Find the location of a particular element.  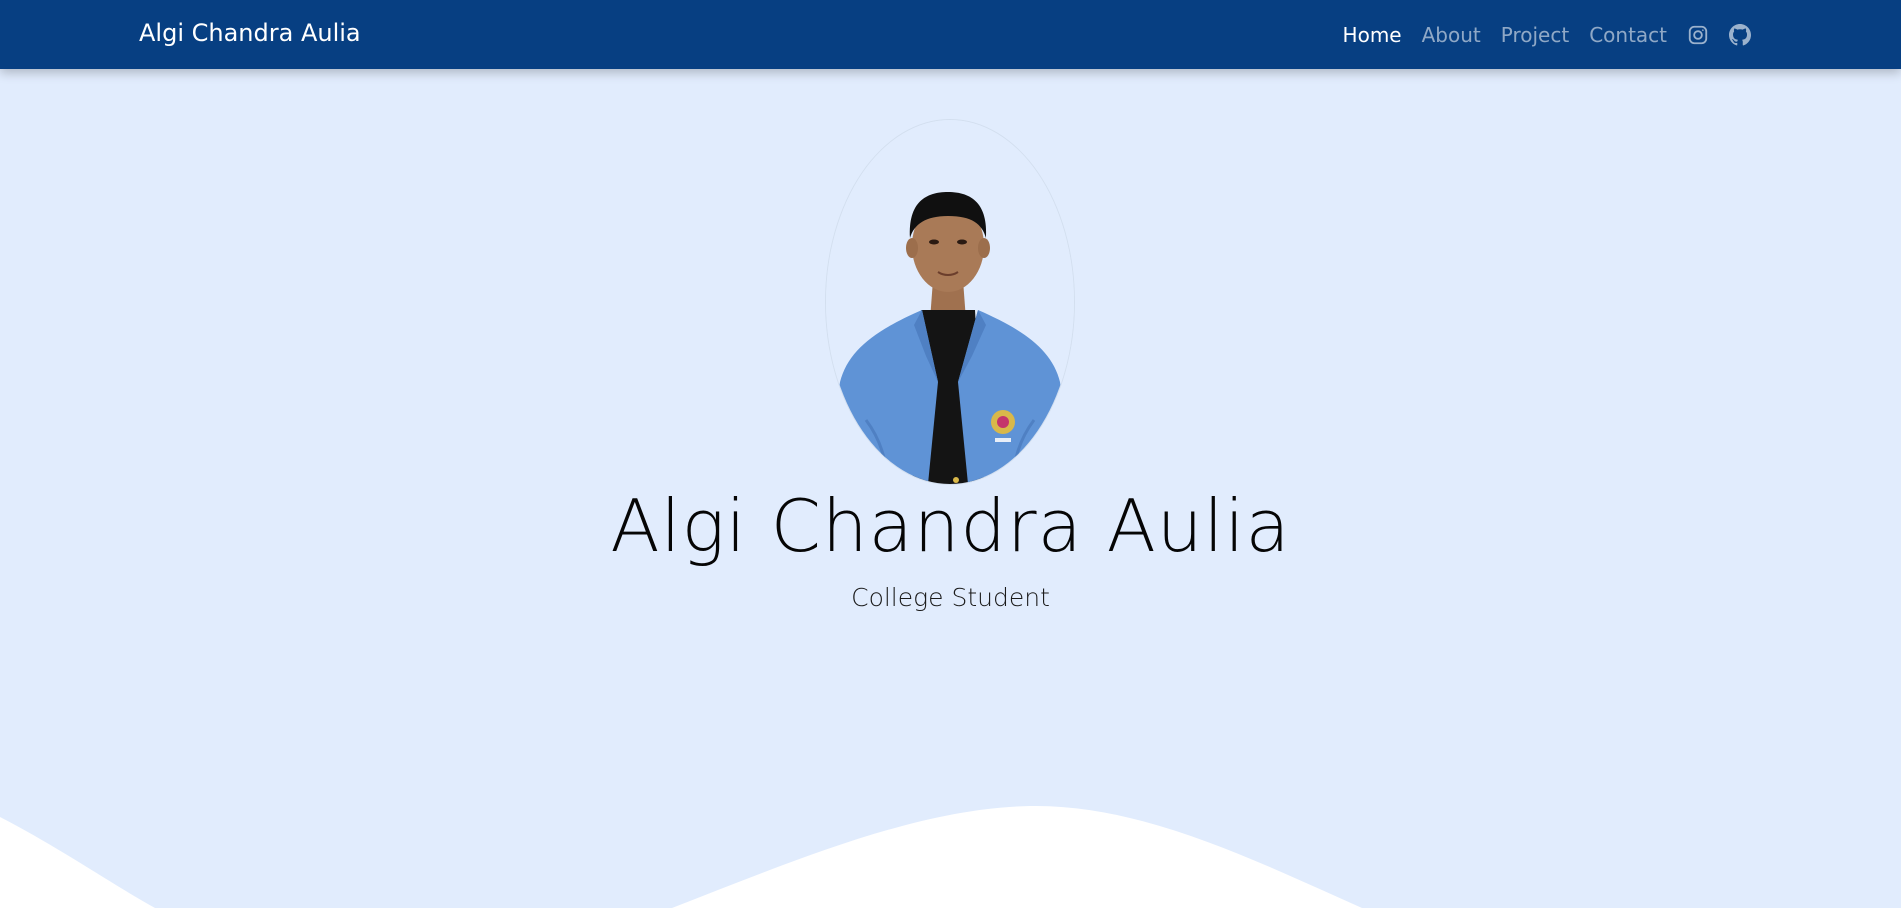

hero-name: Algi Chandra Aulia is located at coordinates (950, 526).